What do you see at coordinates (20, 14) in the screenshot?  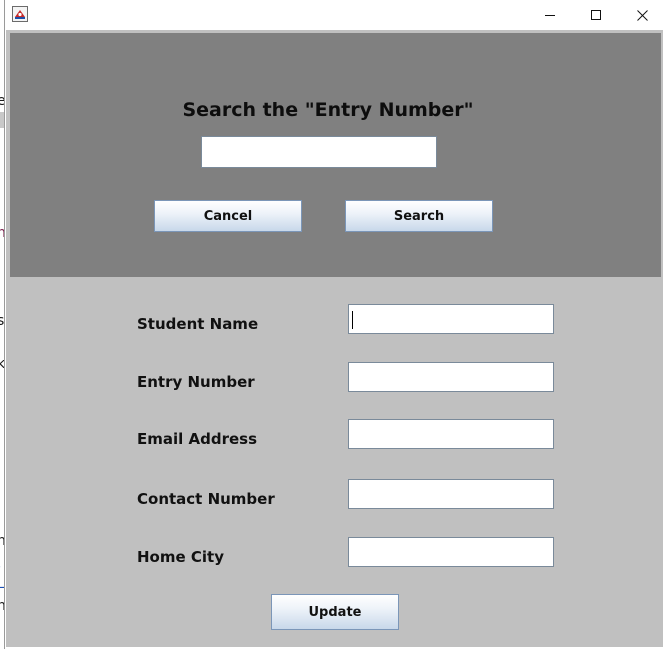 I see `java-app-icon` at bounding box center [20, 14].